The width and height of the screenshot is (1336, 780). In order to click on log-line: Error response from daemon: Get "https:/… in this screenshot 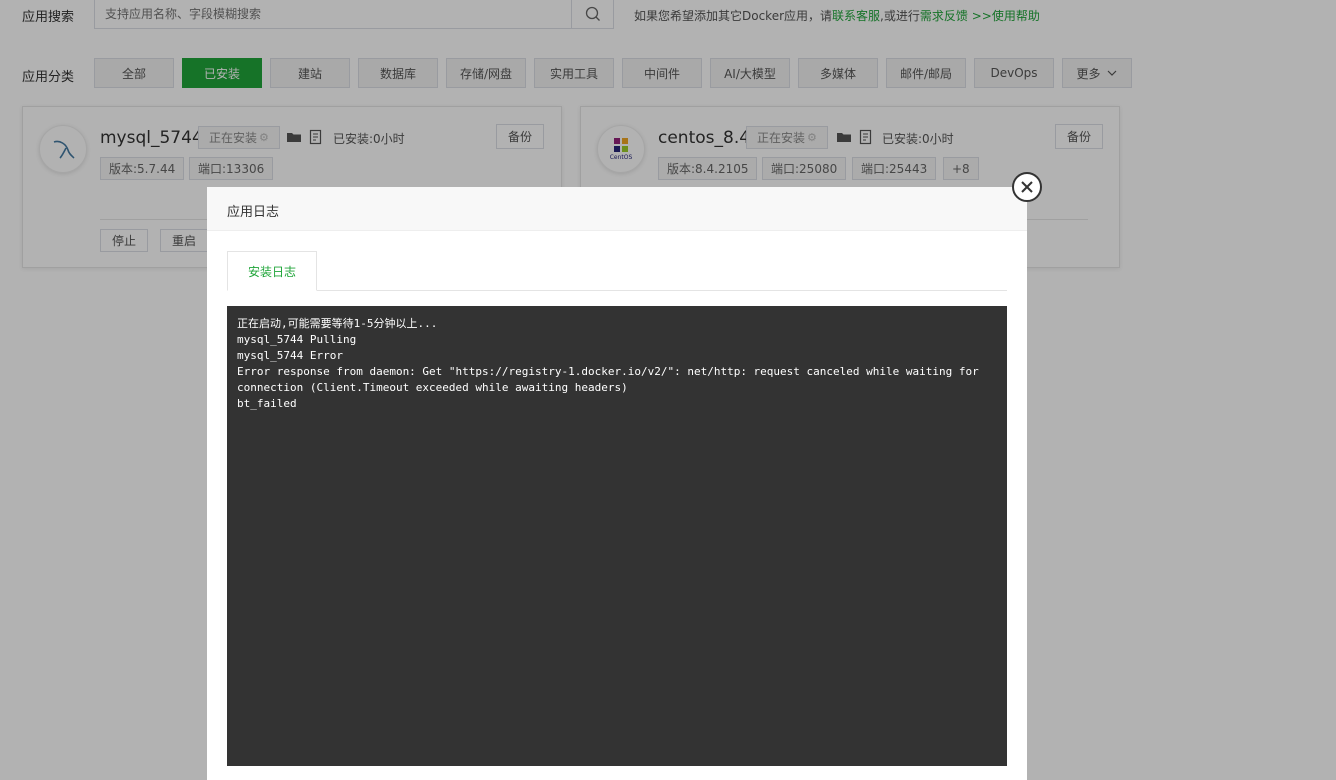, I will do `click(611, 379)`.